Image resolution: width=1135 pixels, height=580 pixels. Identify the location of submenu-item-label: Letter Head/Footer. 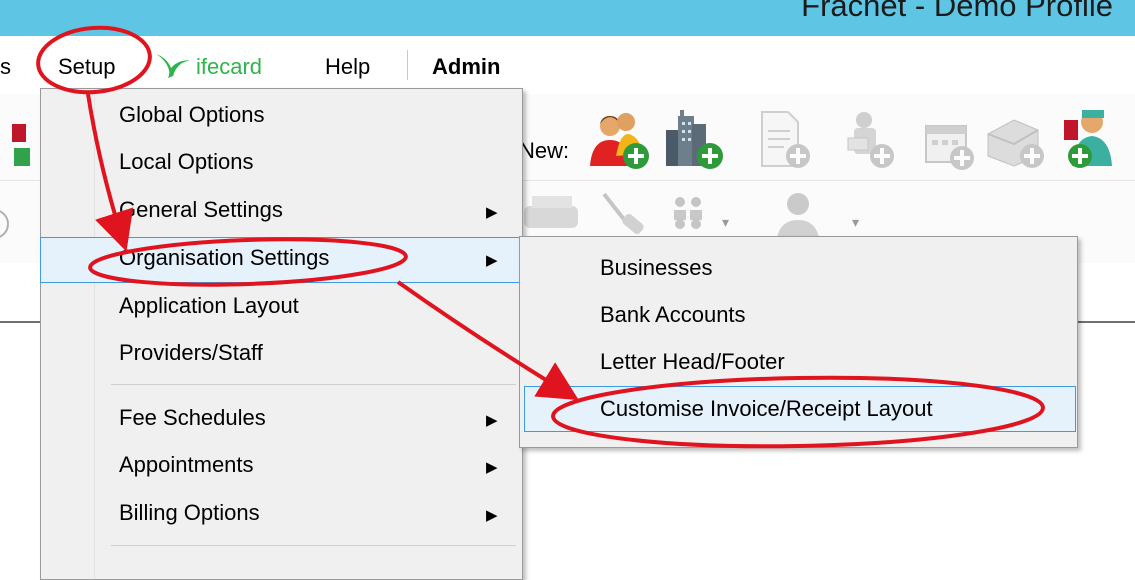
(692, 361).